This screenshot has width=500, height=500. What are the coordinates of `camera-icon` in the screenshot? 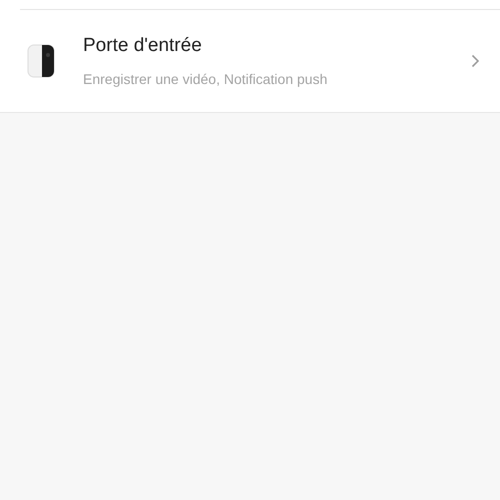 It's located at (41, 61).